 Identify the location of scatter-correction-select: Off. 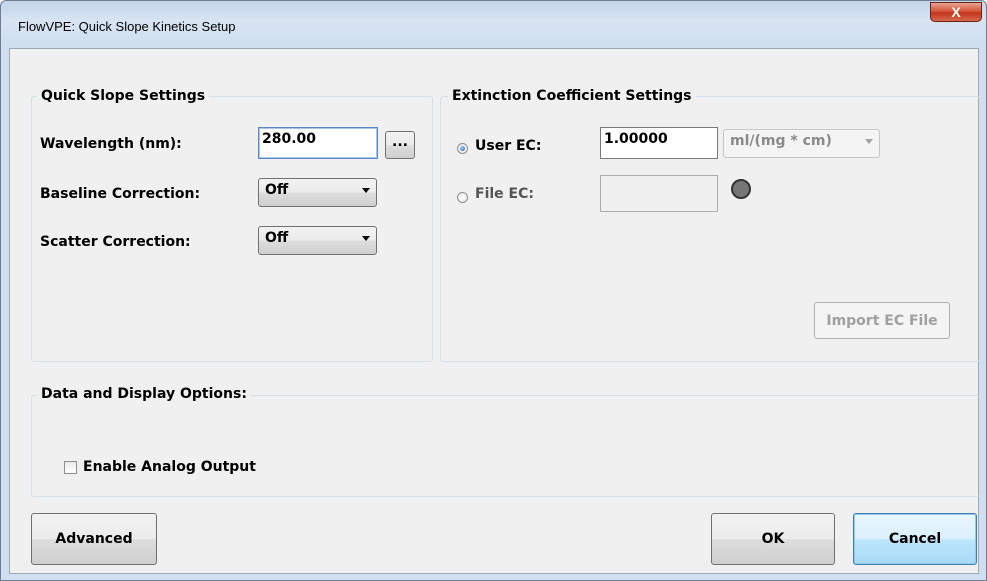
(317, 240).